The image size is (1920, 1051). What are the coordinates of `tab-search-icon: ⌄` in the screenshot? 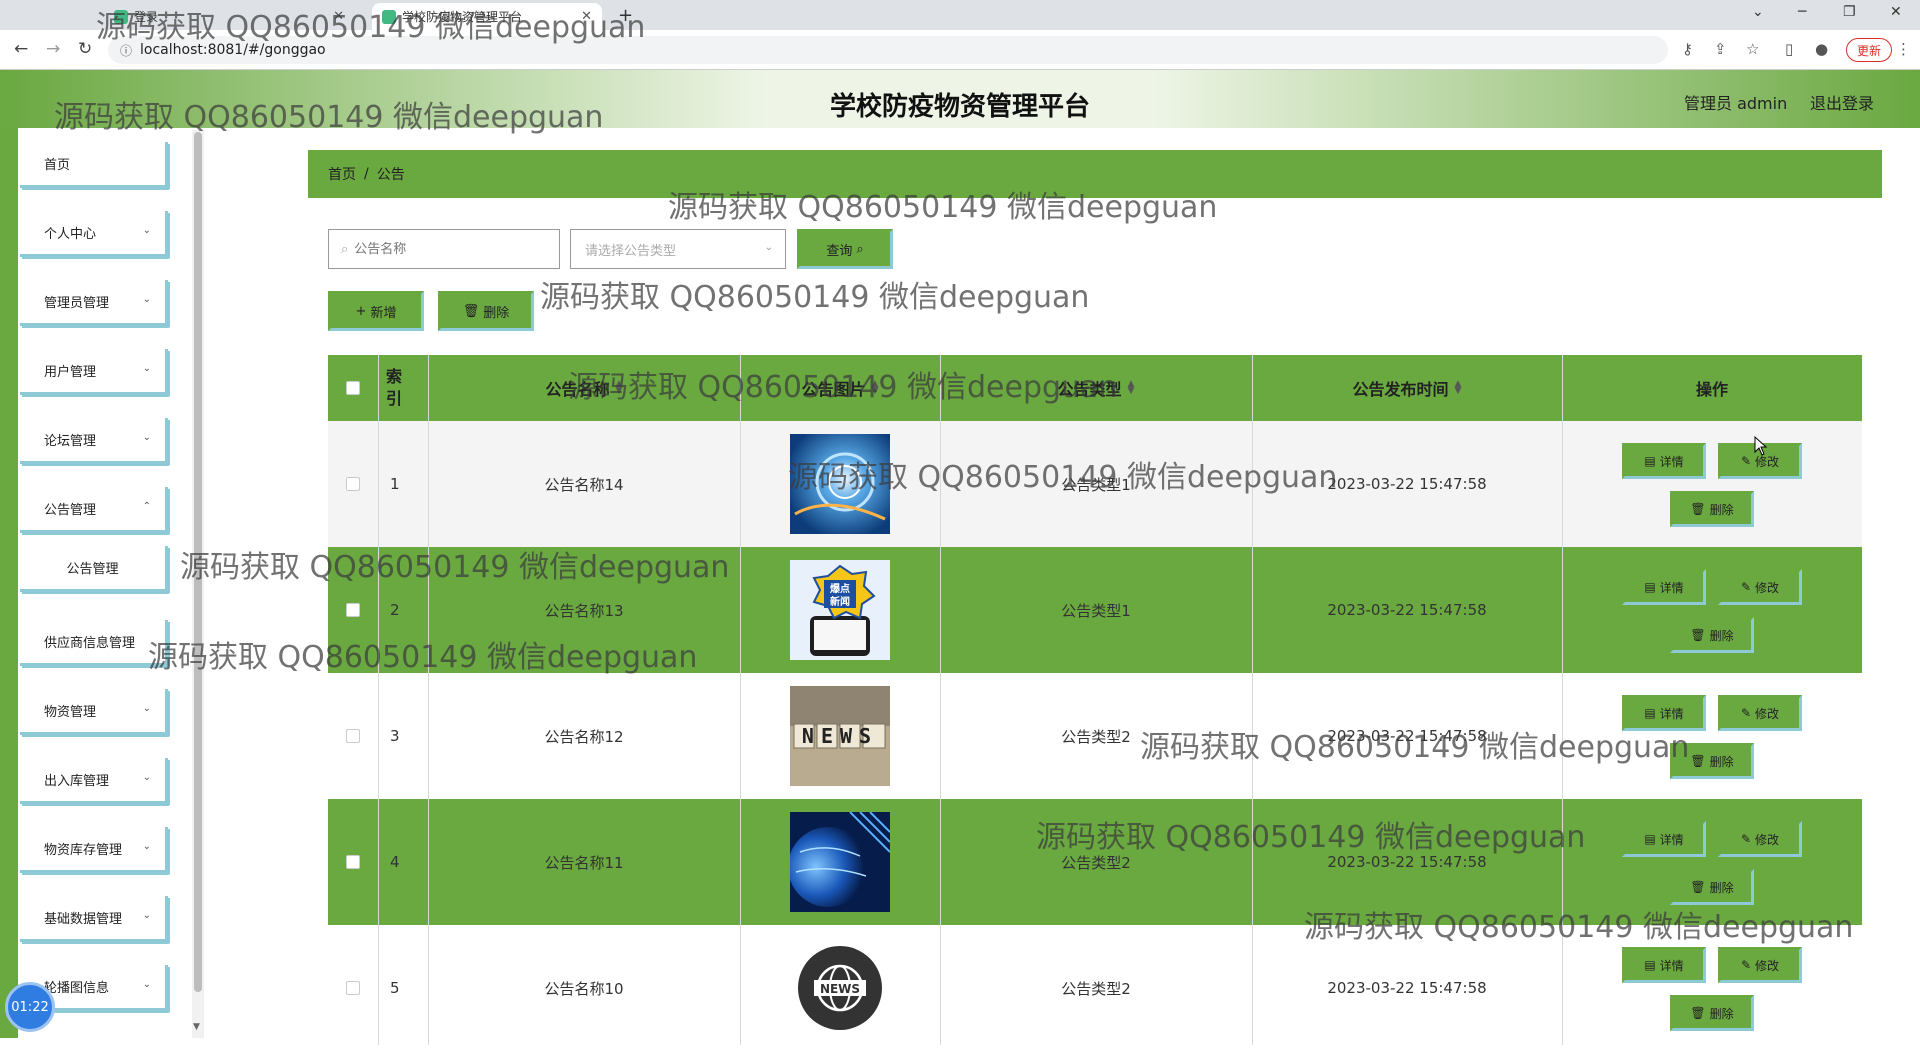 It's located at (1758, 12).